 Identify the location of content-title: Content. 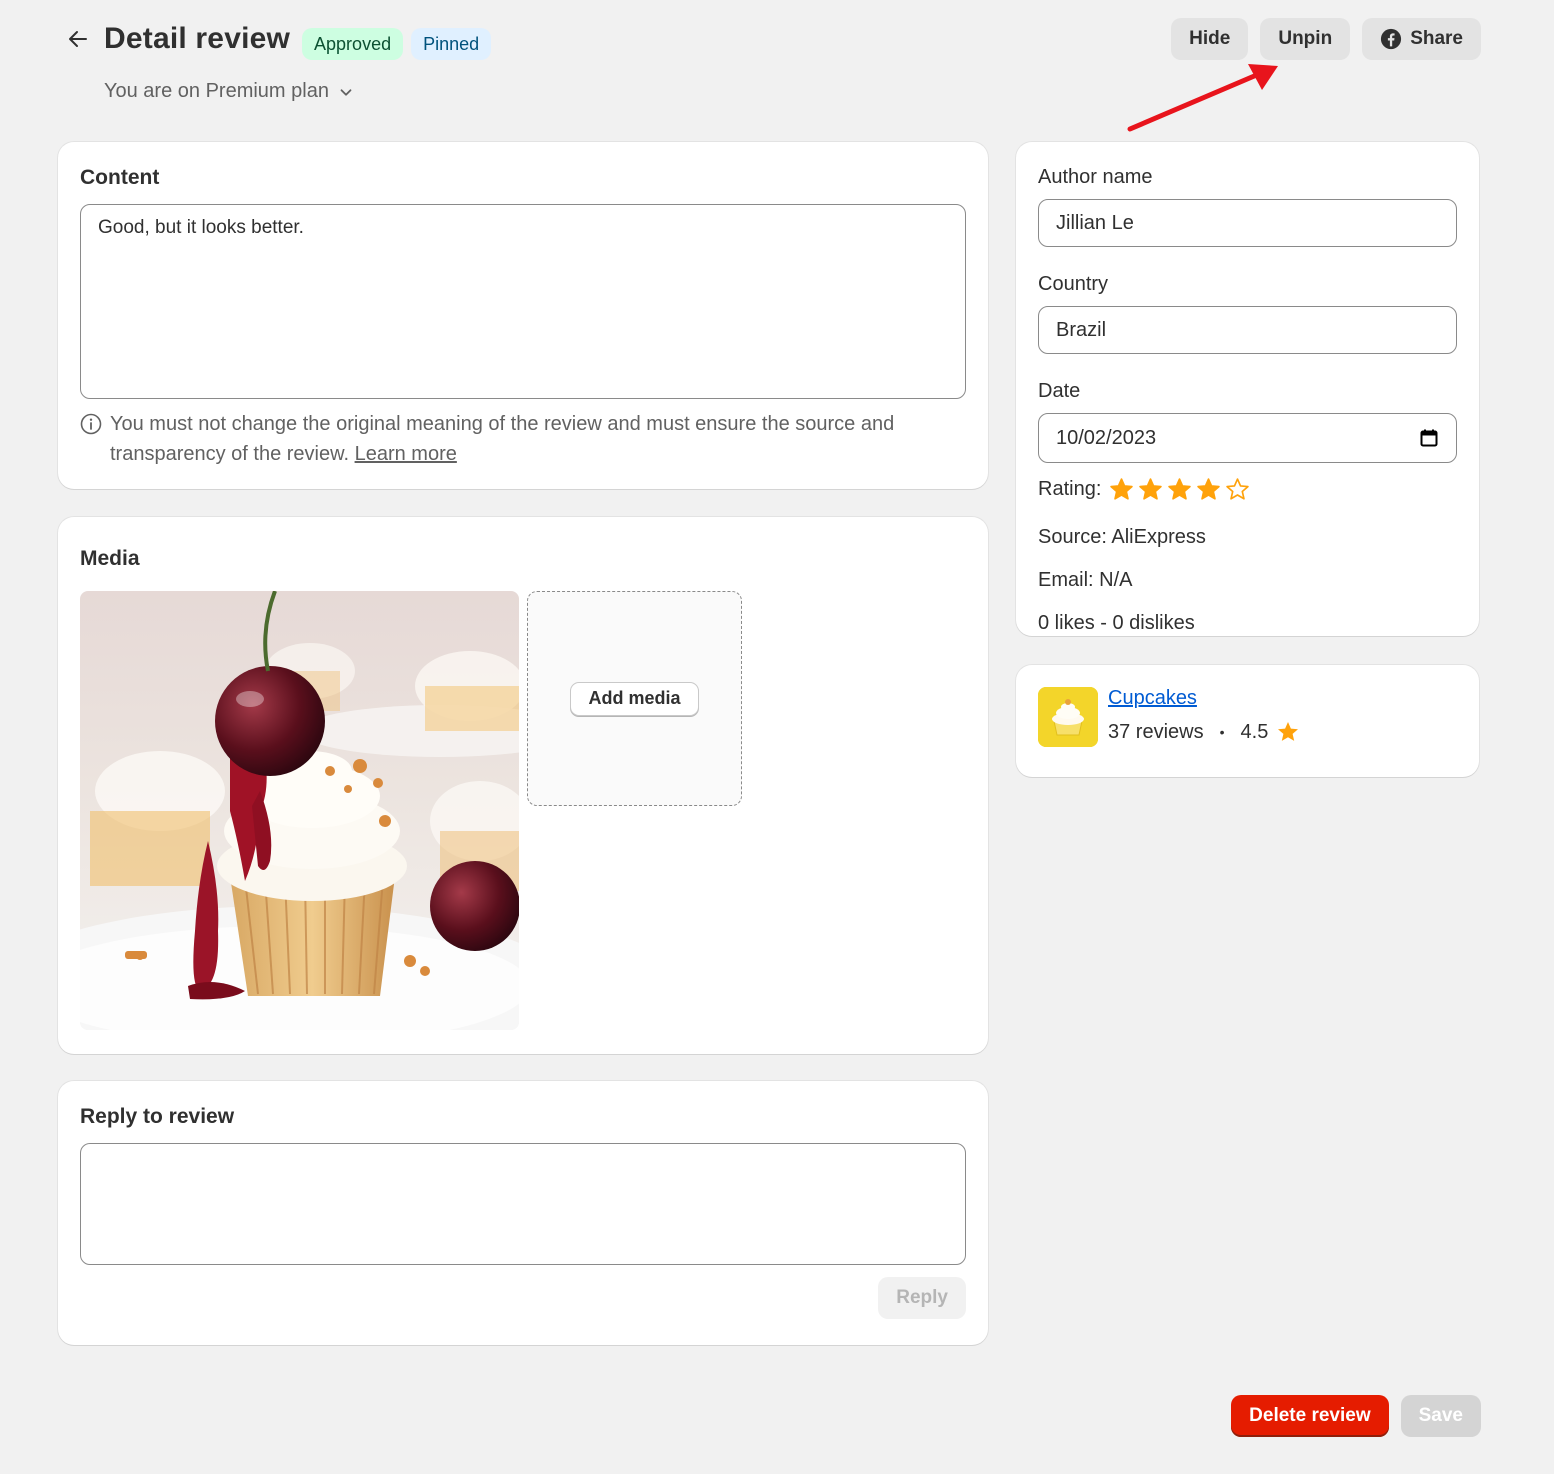
(120, 177).